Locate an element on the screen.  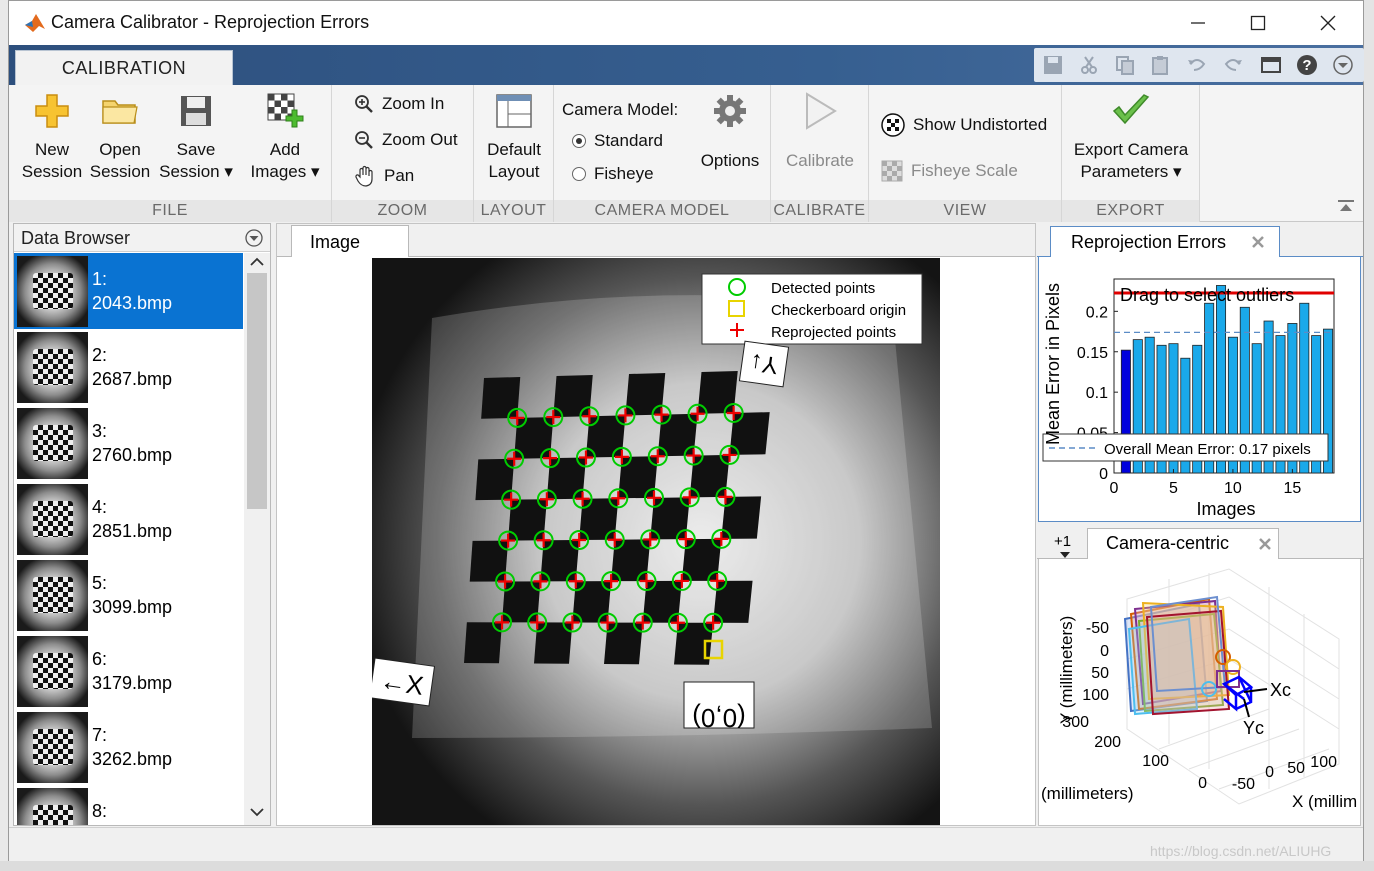
extra-tabs-indicator: +1 is located at coordinates (1062, 541).